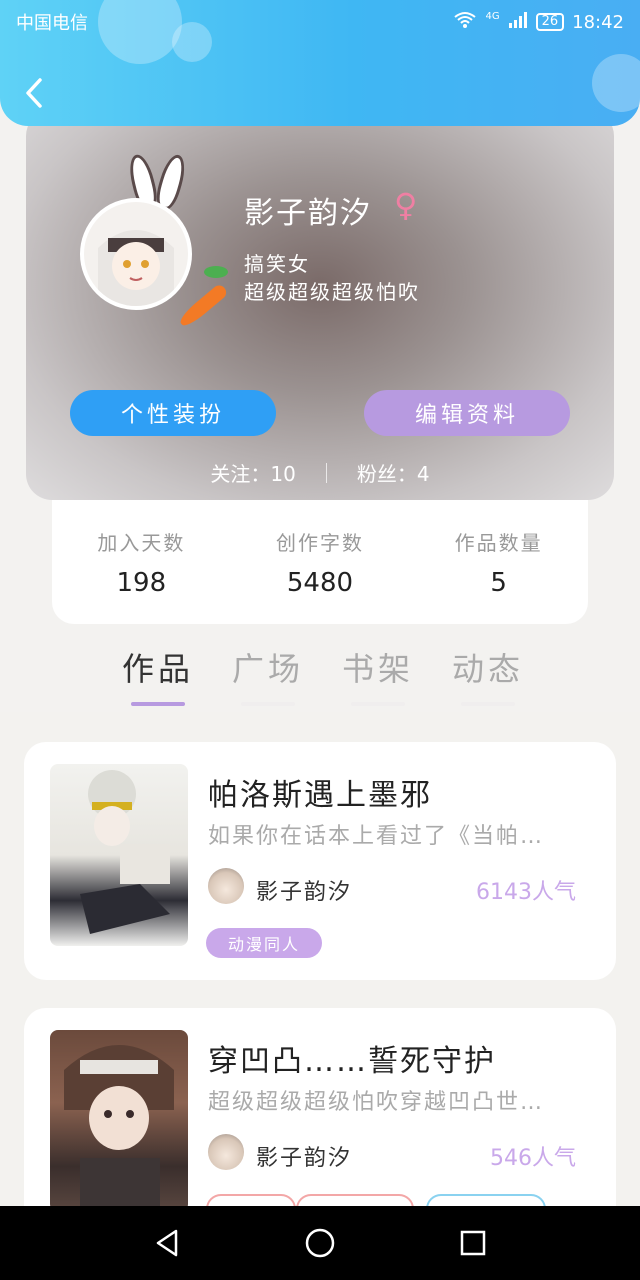 Image resolution: width=640 pixels, height=1280 pixels. What do you see at coordinates (352, 1061) in the screenshot?
I see `work-title: 穿凹凸……誓死守护` at bounding box center [352, 1061].